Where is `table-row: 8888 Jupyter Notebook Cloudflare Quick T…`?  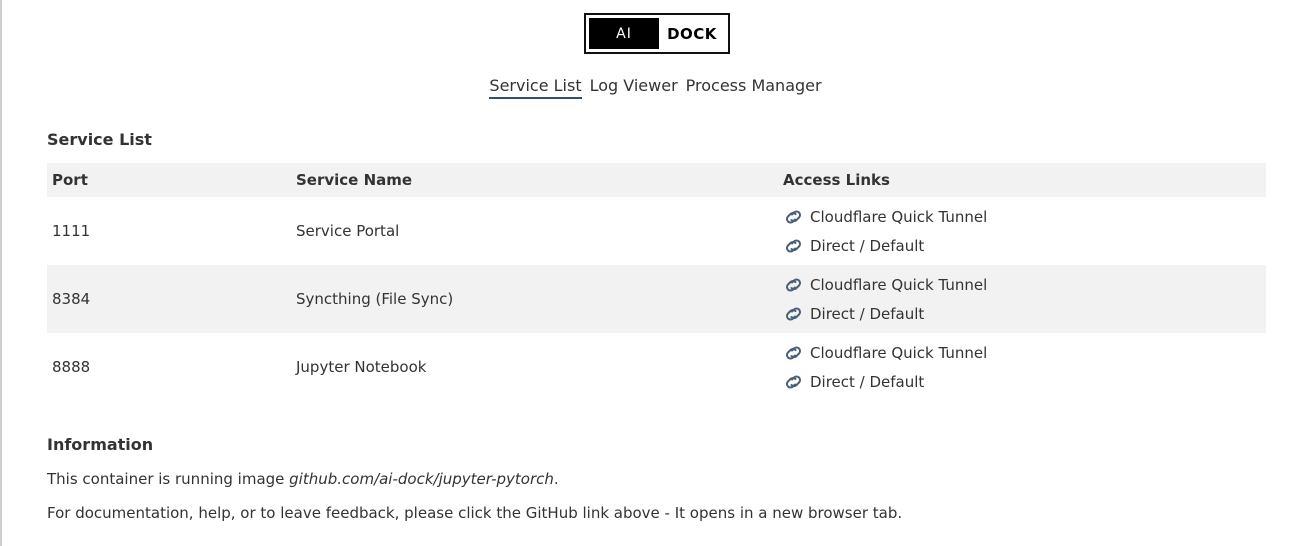
table-row: 8888 Jupyter Notebook Cloudflare Quick T… is located at coordinates (656, 367).